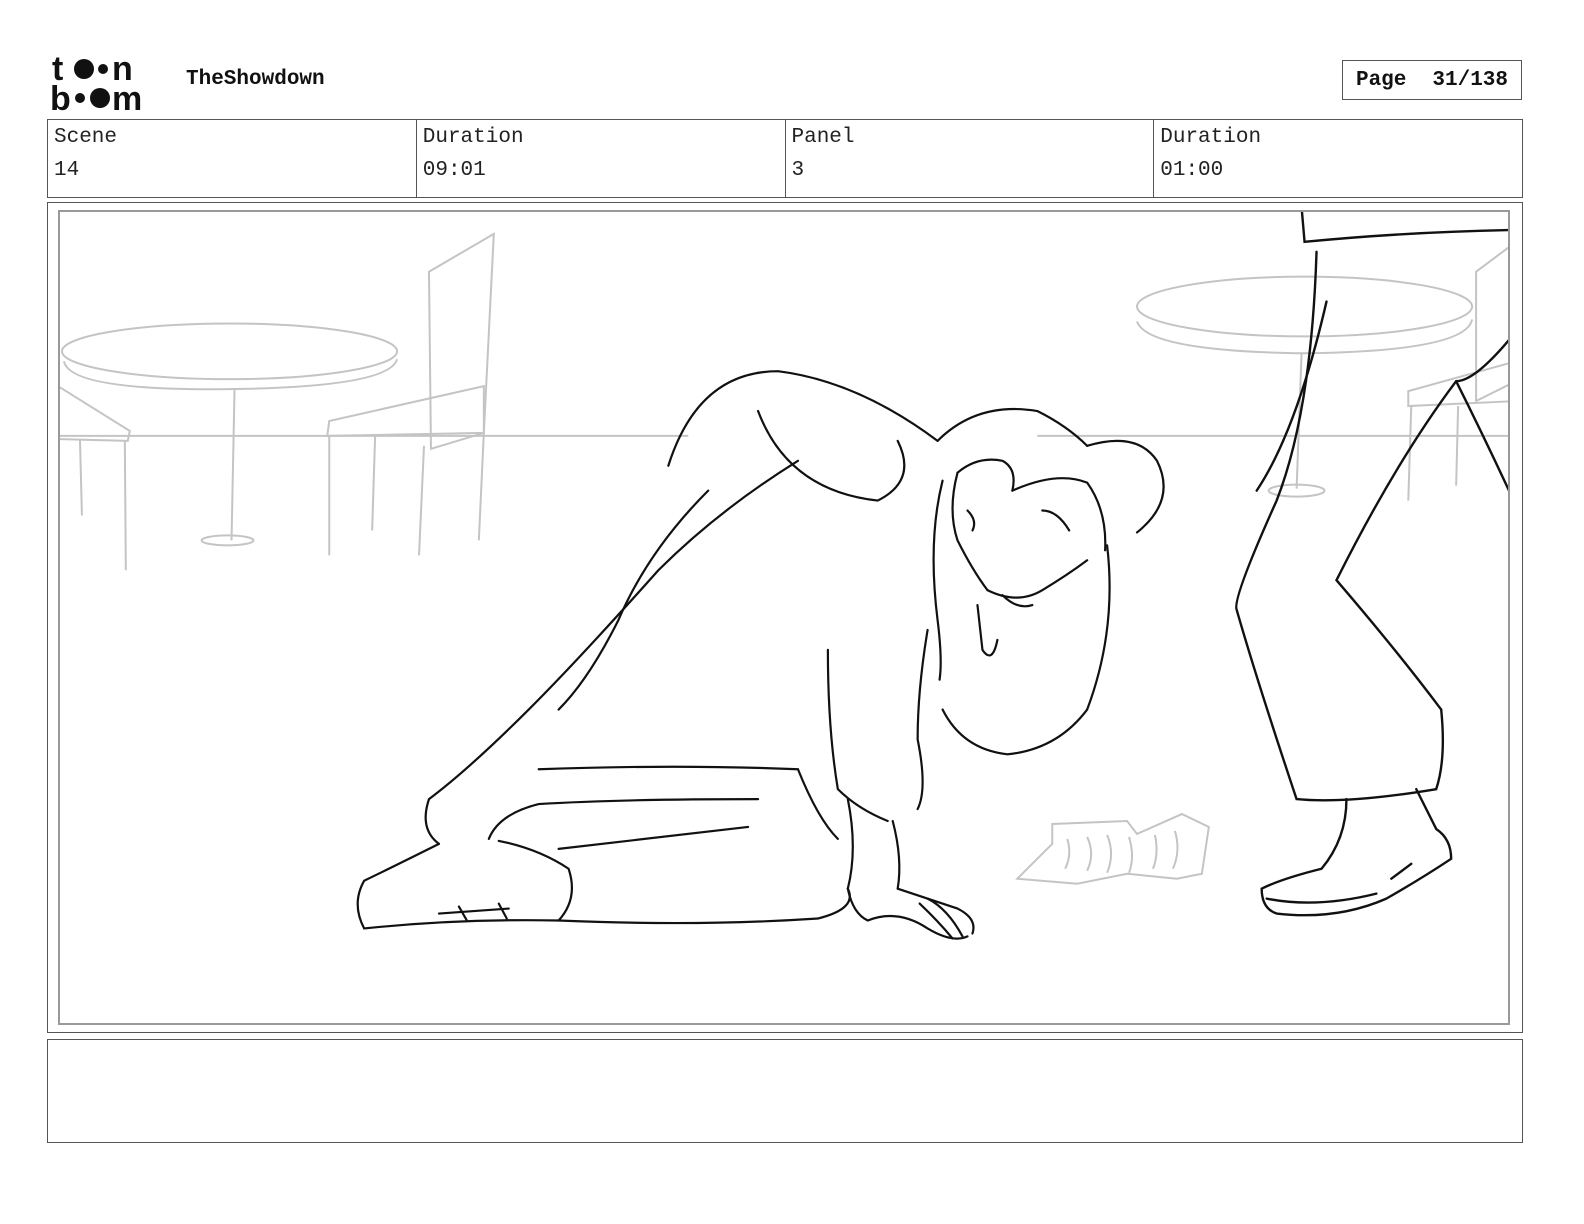 This screenshot has width=1584, height=1224. What do you see at coordinates (970, 158) in the screenshot?
I see `panel-cell: Panel 3` at bounding box center [970, 158].